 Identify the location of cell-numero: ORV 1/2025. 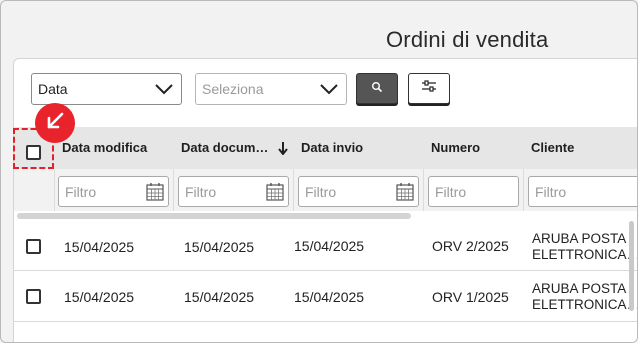
(470, 297).